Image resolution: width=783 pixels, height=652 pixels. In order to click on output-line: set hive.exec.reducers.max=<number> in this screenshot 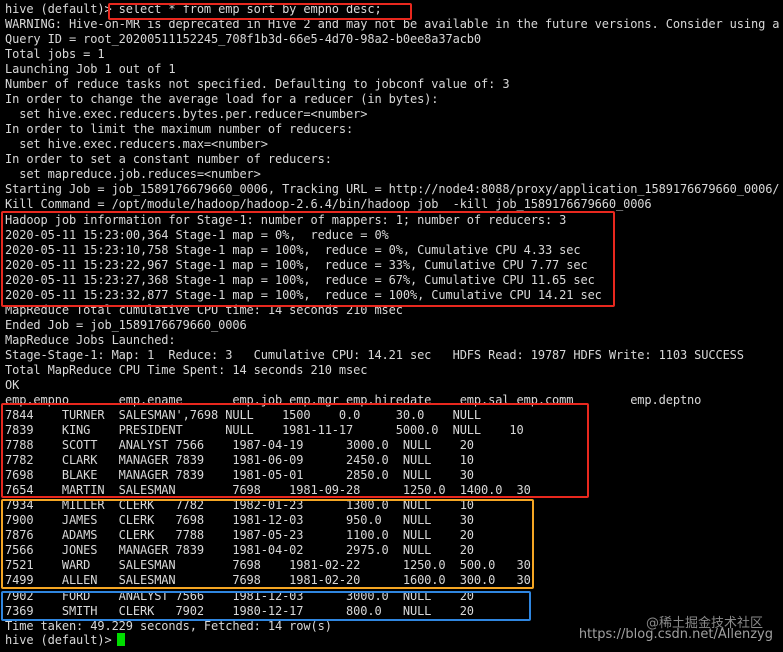, I will do `click(136, 144)`.